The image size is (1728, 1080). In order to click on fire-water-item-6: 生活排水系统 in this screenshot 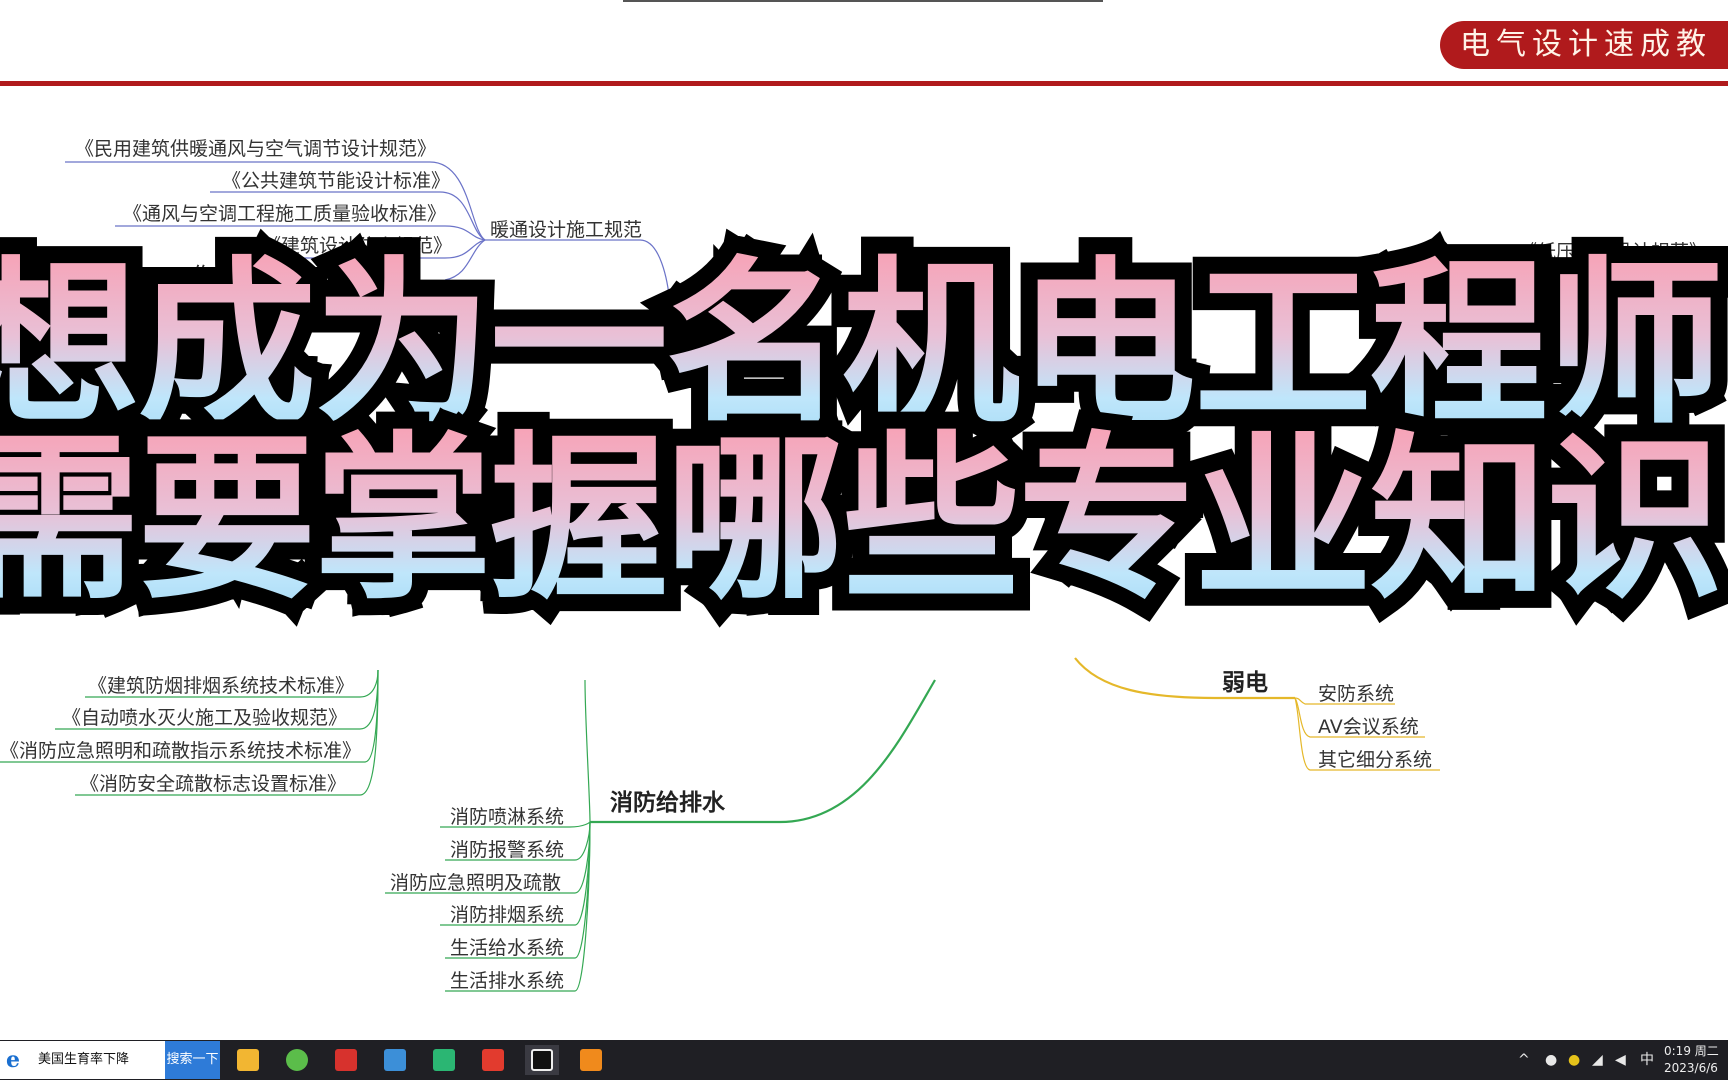, I will do `click(507, 981)`.